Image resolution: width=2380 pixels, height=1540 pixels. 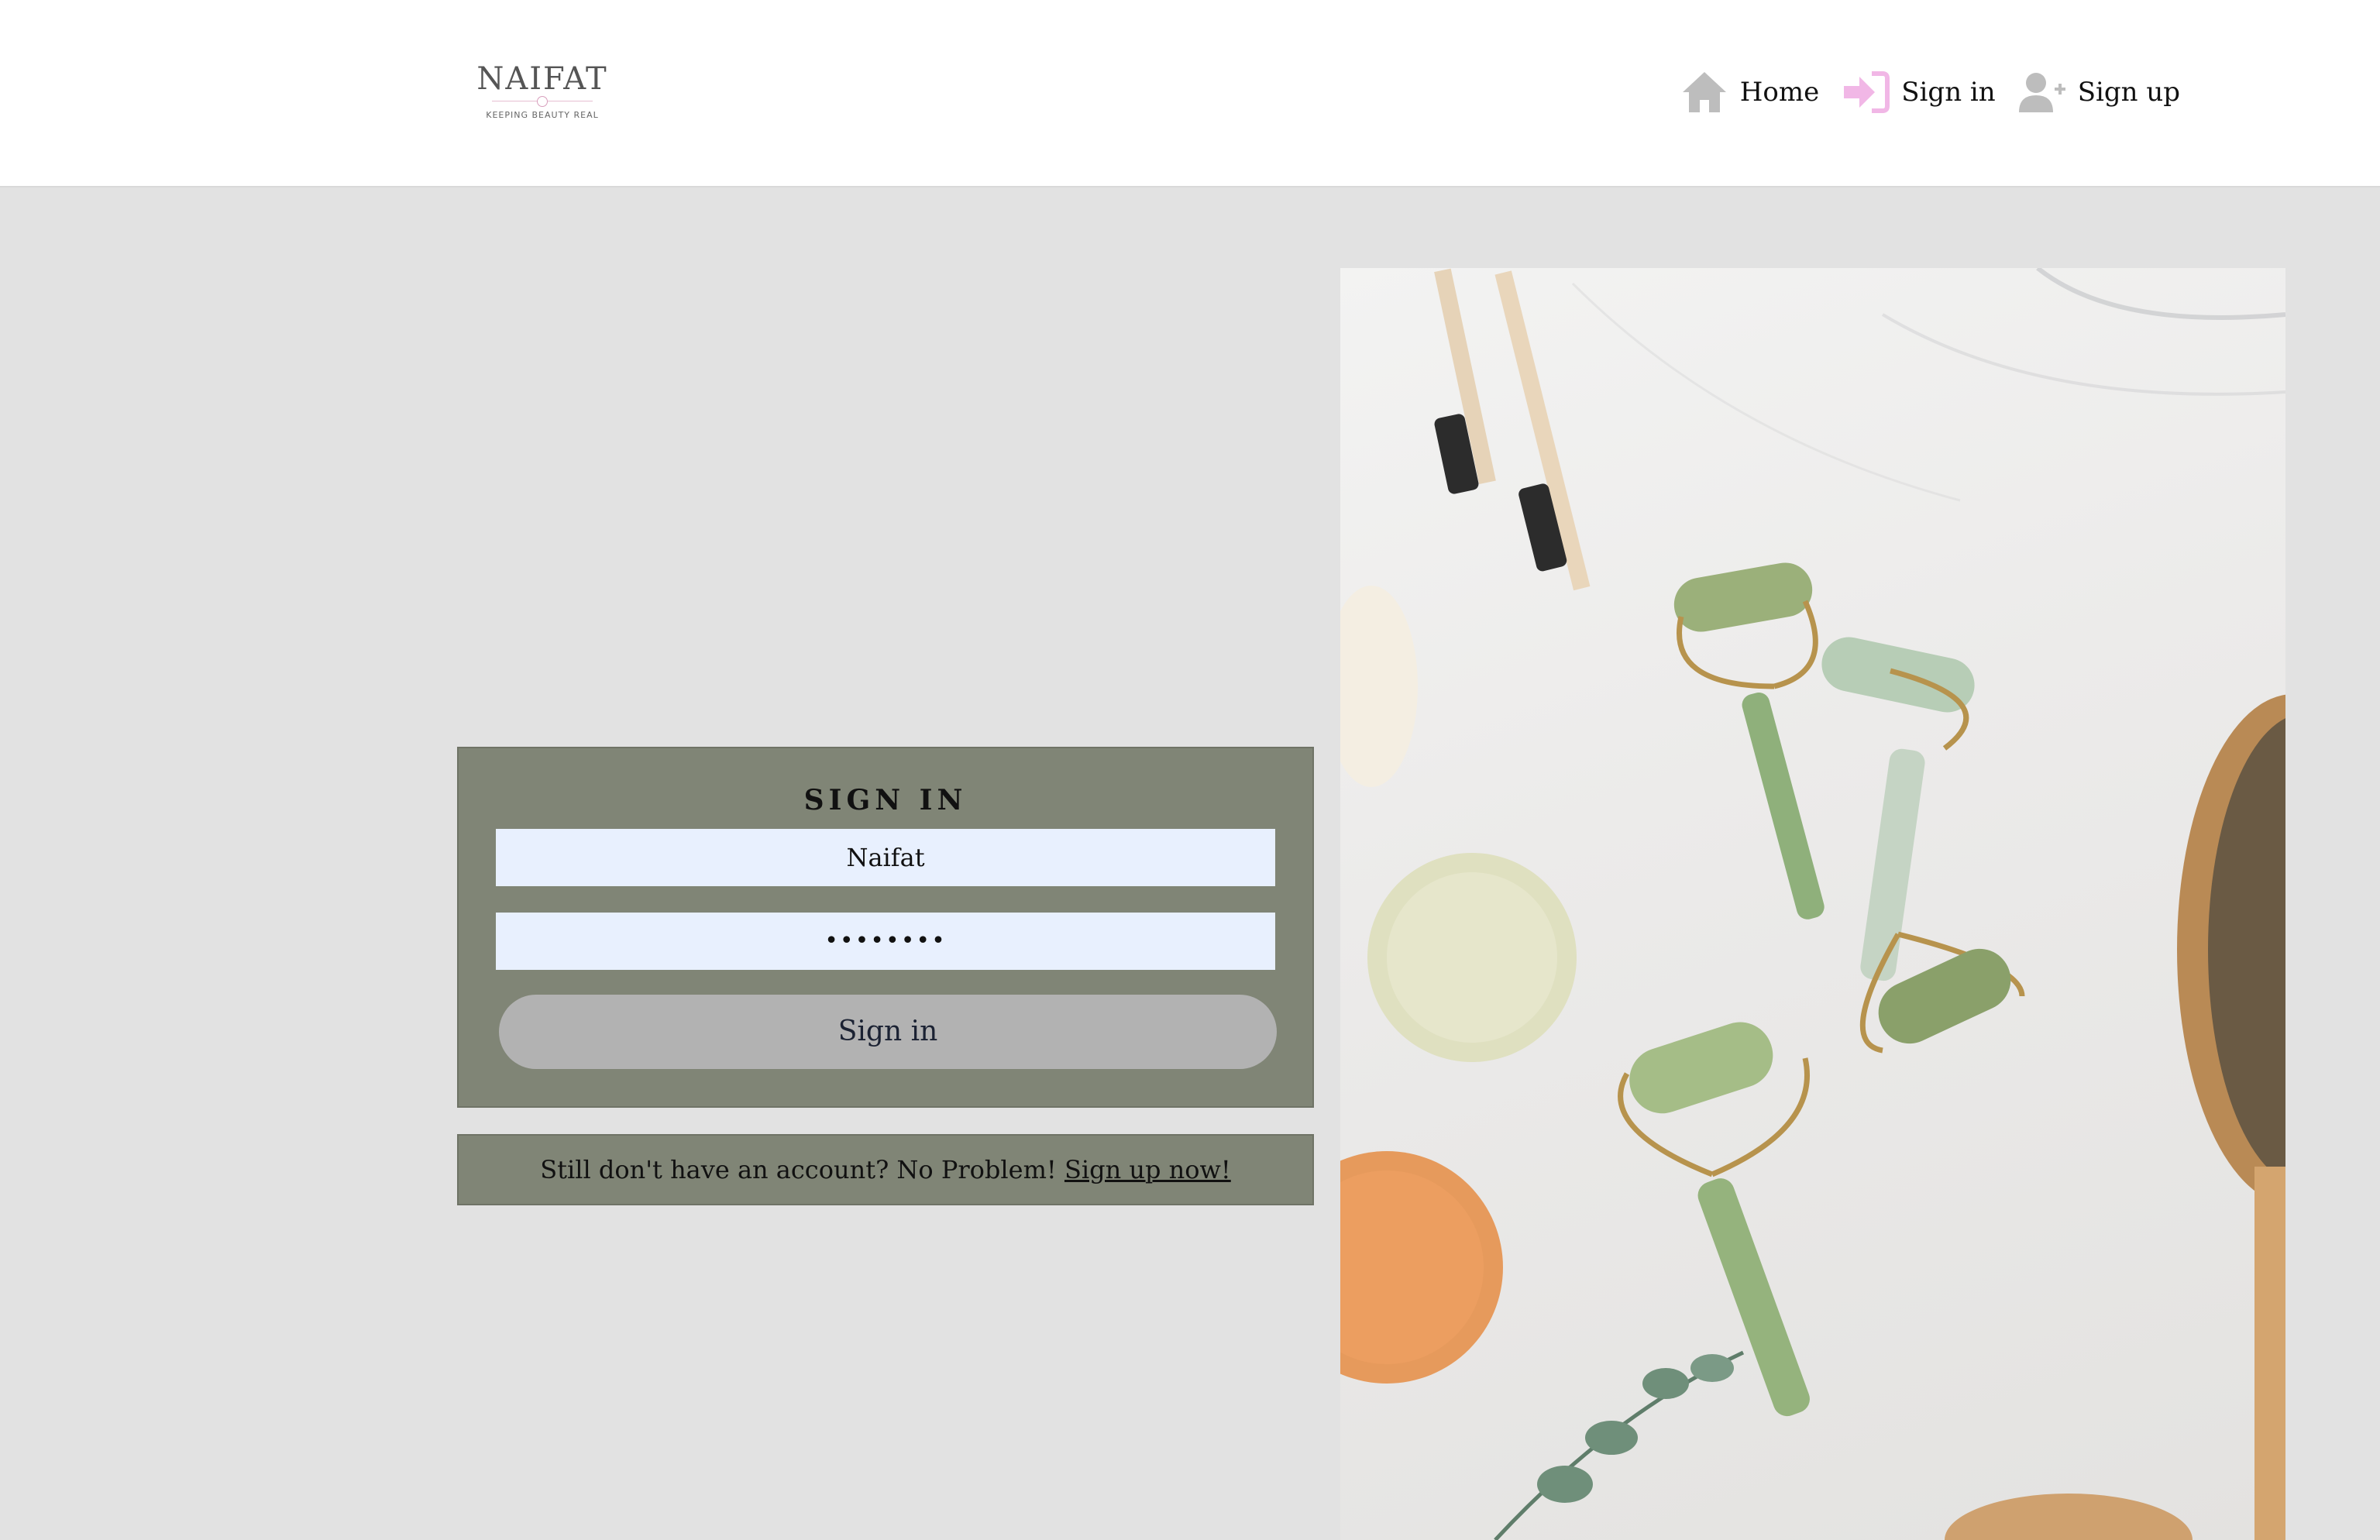 What do you see at coordinates (886, 941) in the screenshot?
I see `password-field: ••••••••` at bounding box center [886, 941].